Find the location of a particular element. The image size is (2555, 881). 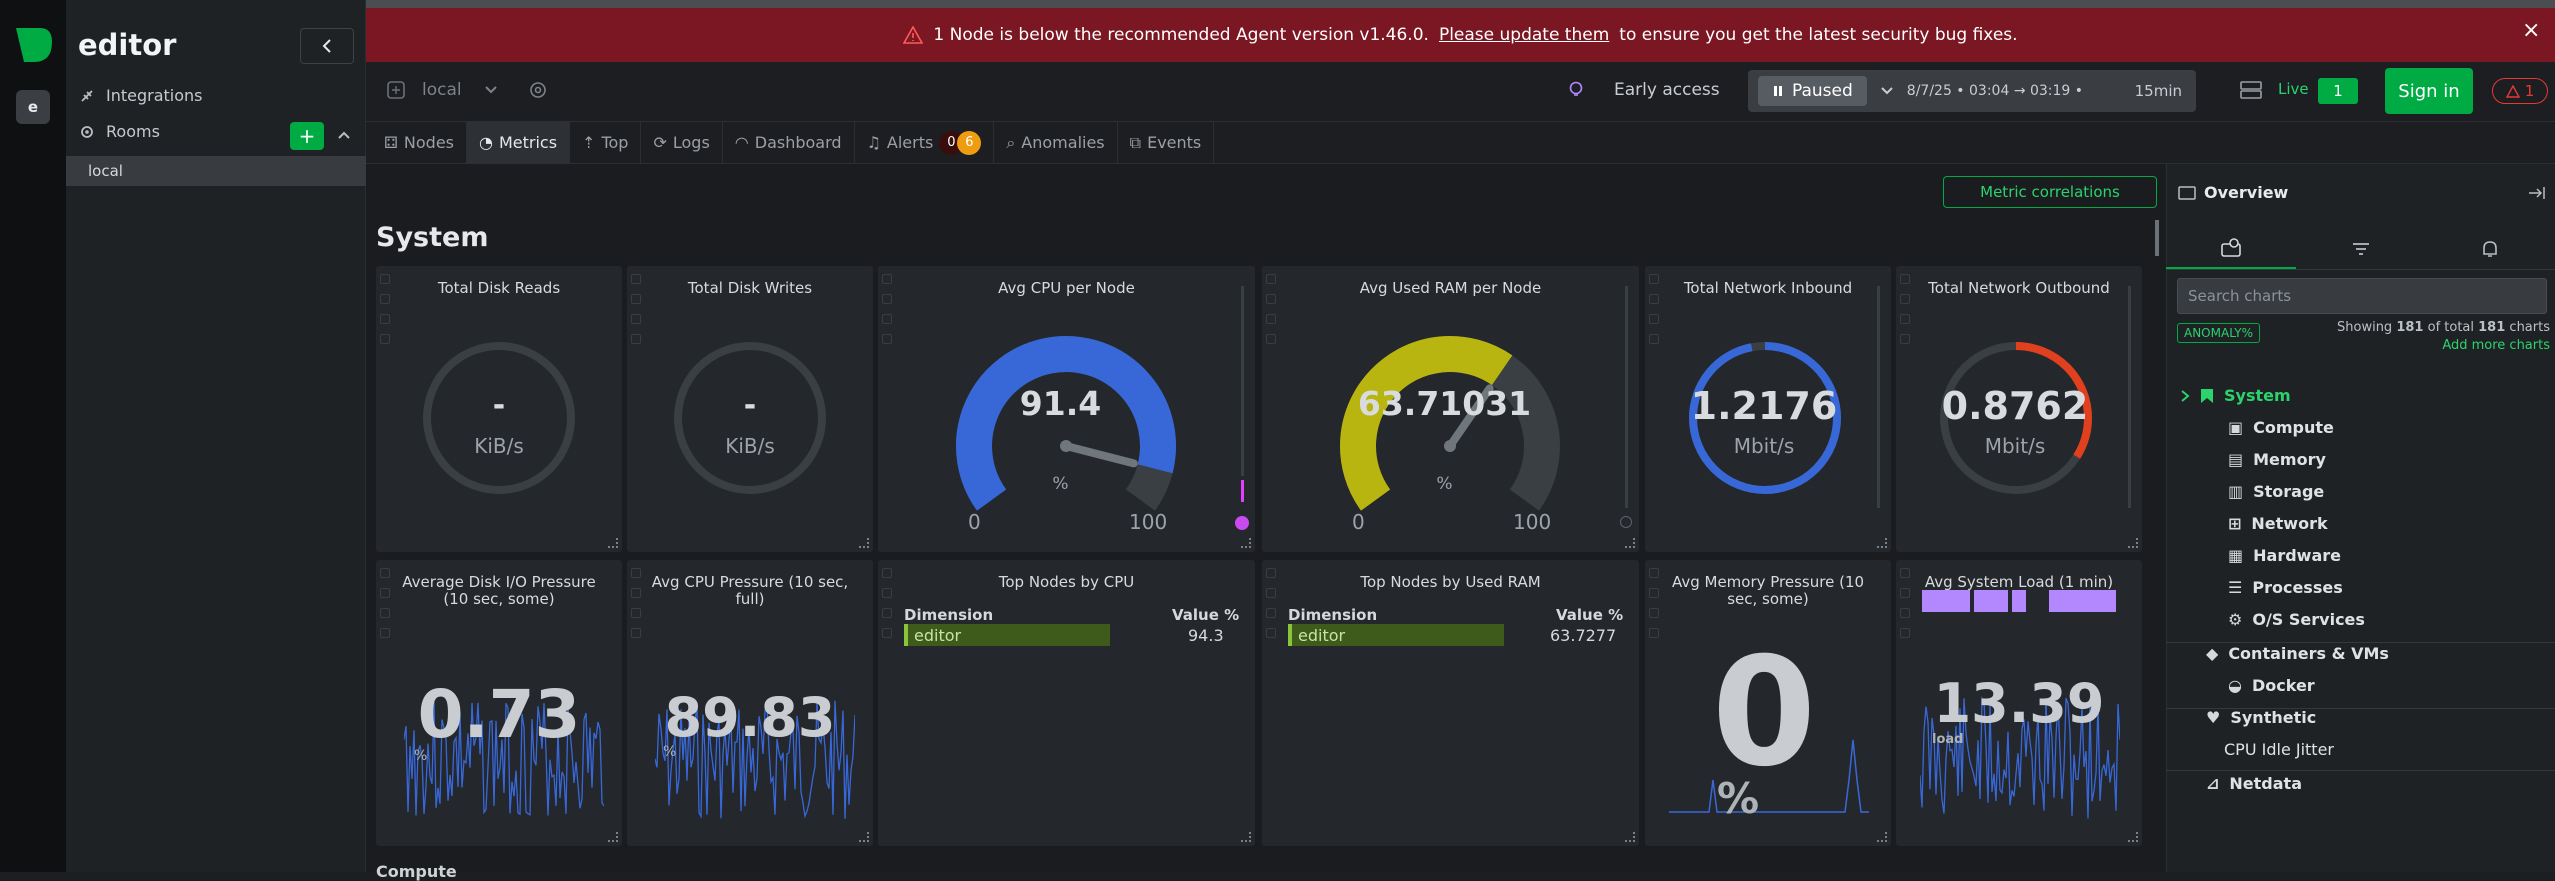

tab-alerts-panel is located at coordinates (2490, 248).